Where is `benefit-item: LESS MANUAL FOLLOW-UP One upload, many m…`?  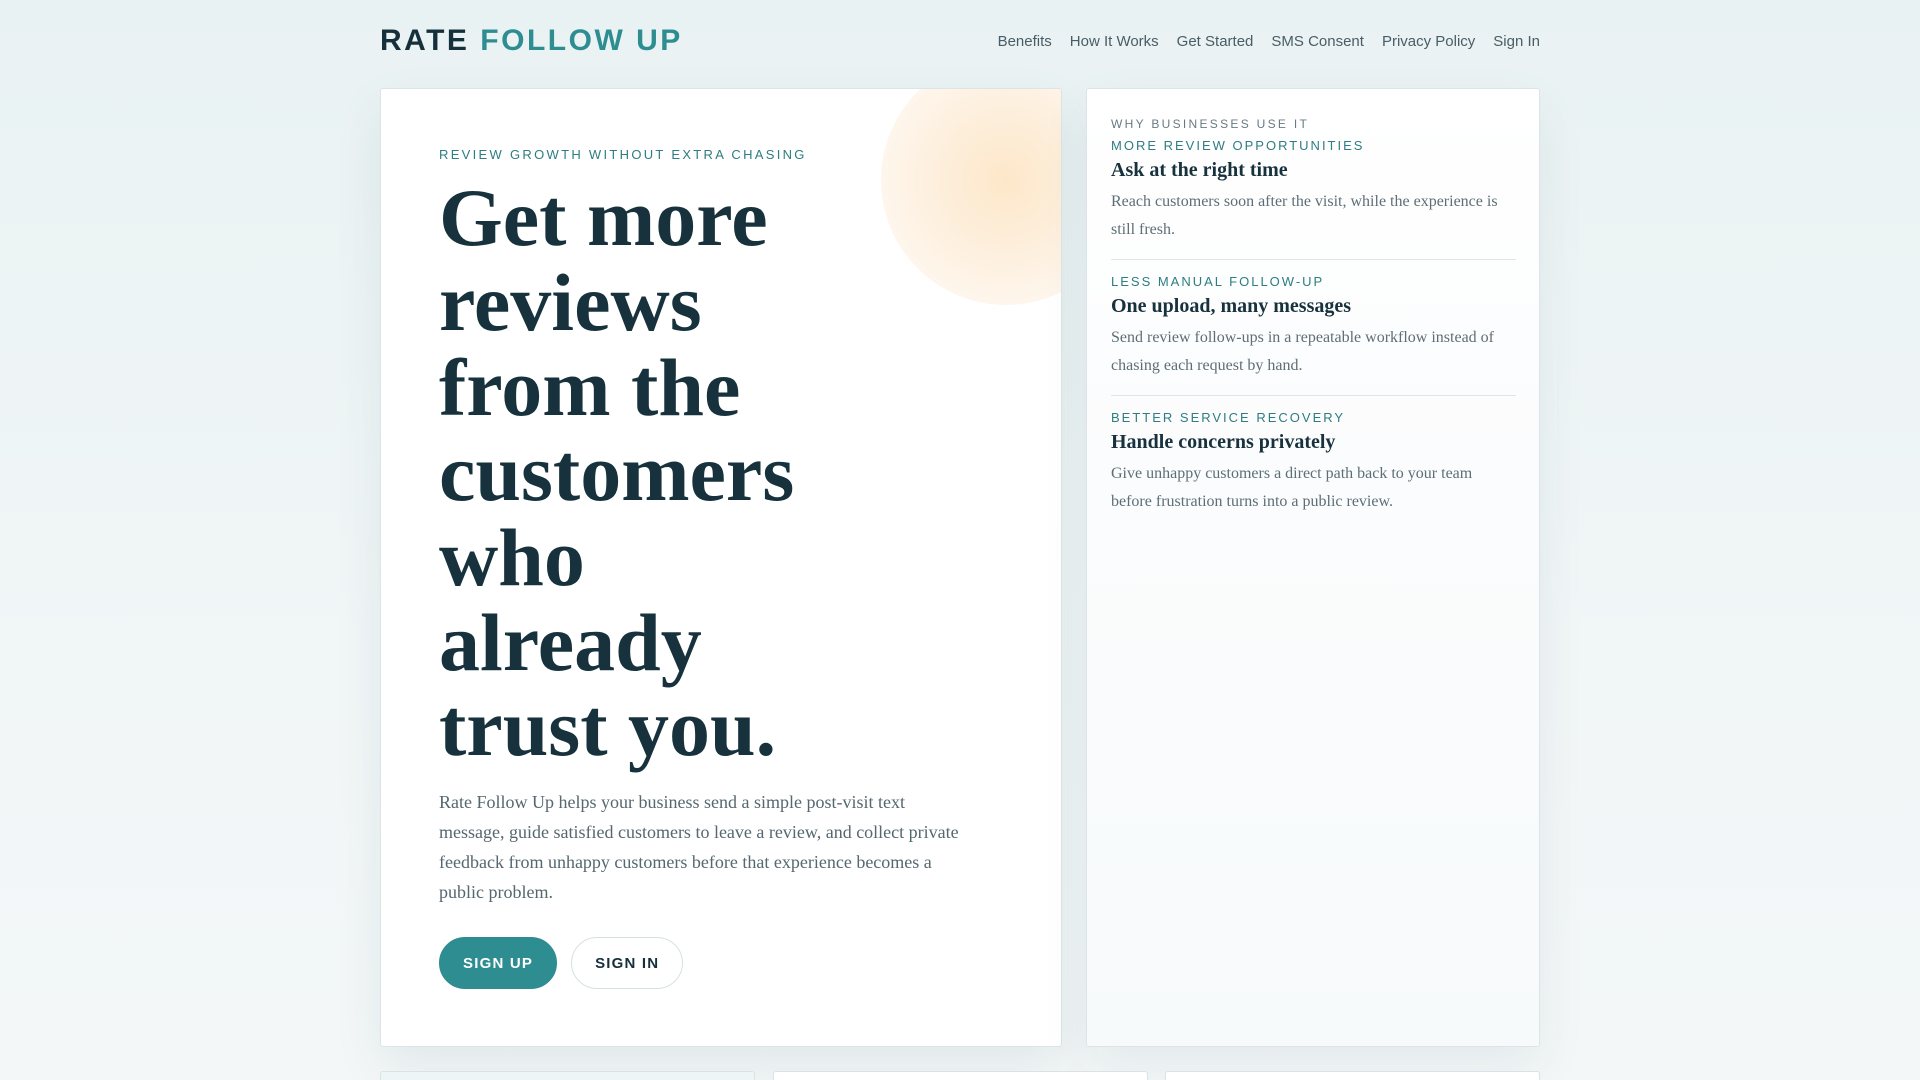 benefit-item: LESS MANUAL FOLLOW-UP One upload, many m… is located at coordinates (1313, 327).